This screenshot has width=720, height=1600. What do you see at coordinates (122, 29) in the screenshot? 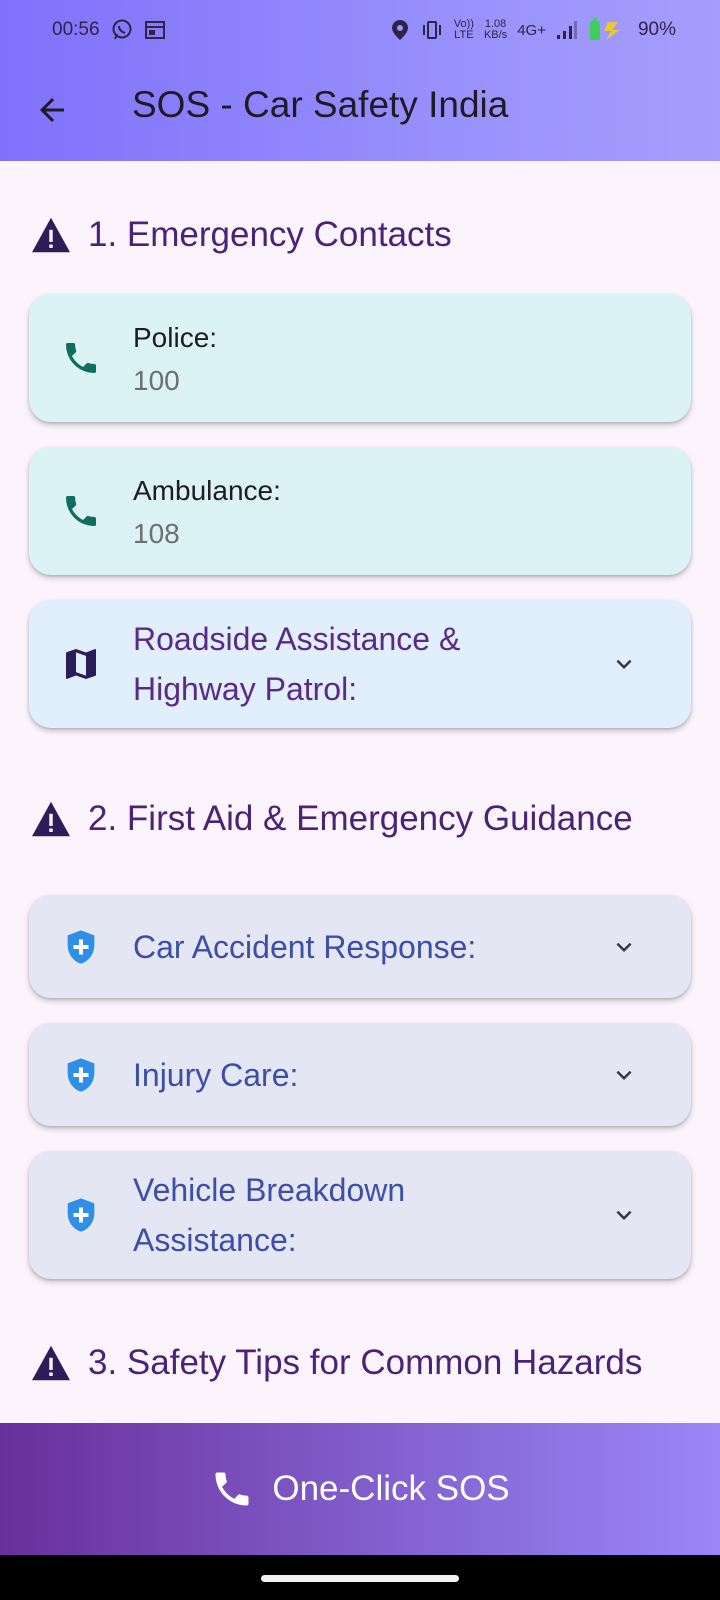
I see `whatsapp-icon` at bounding box center [122, 29].